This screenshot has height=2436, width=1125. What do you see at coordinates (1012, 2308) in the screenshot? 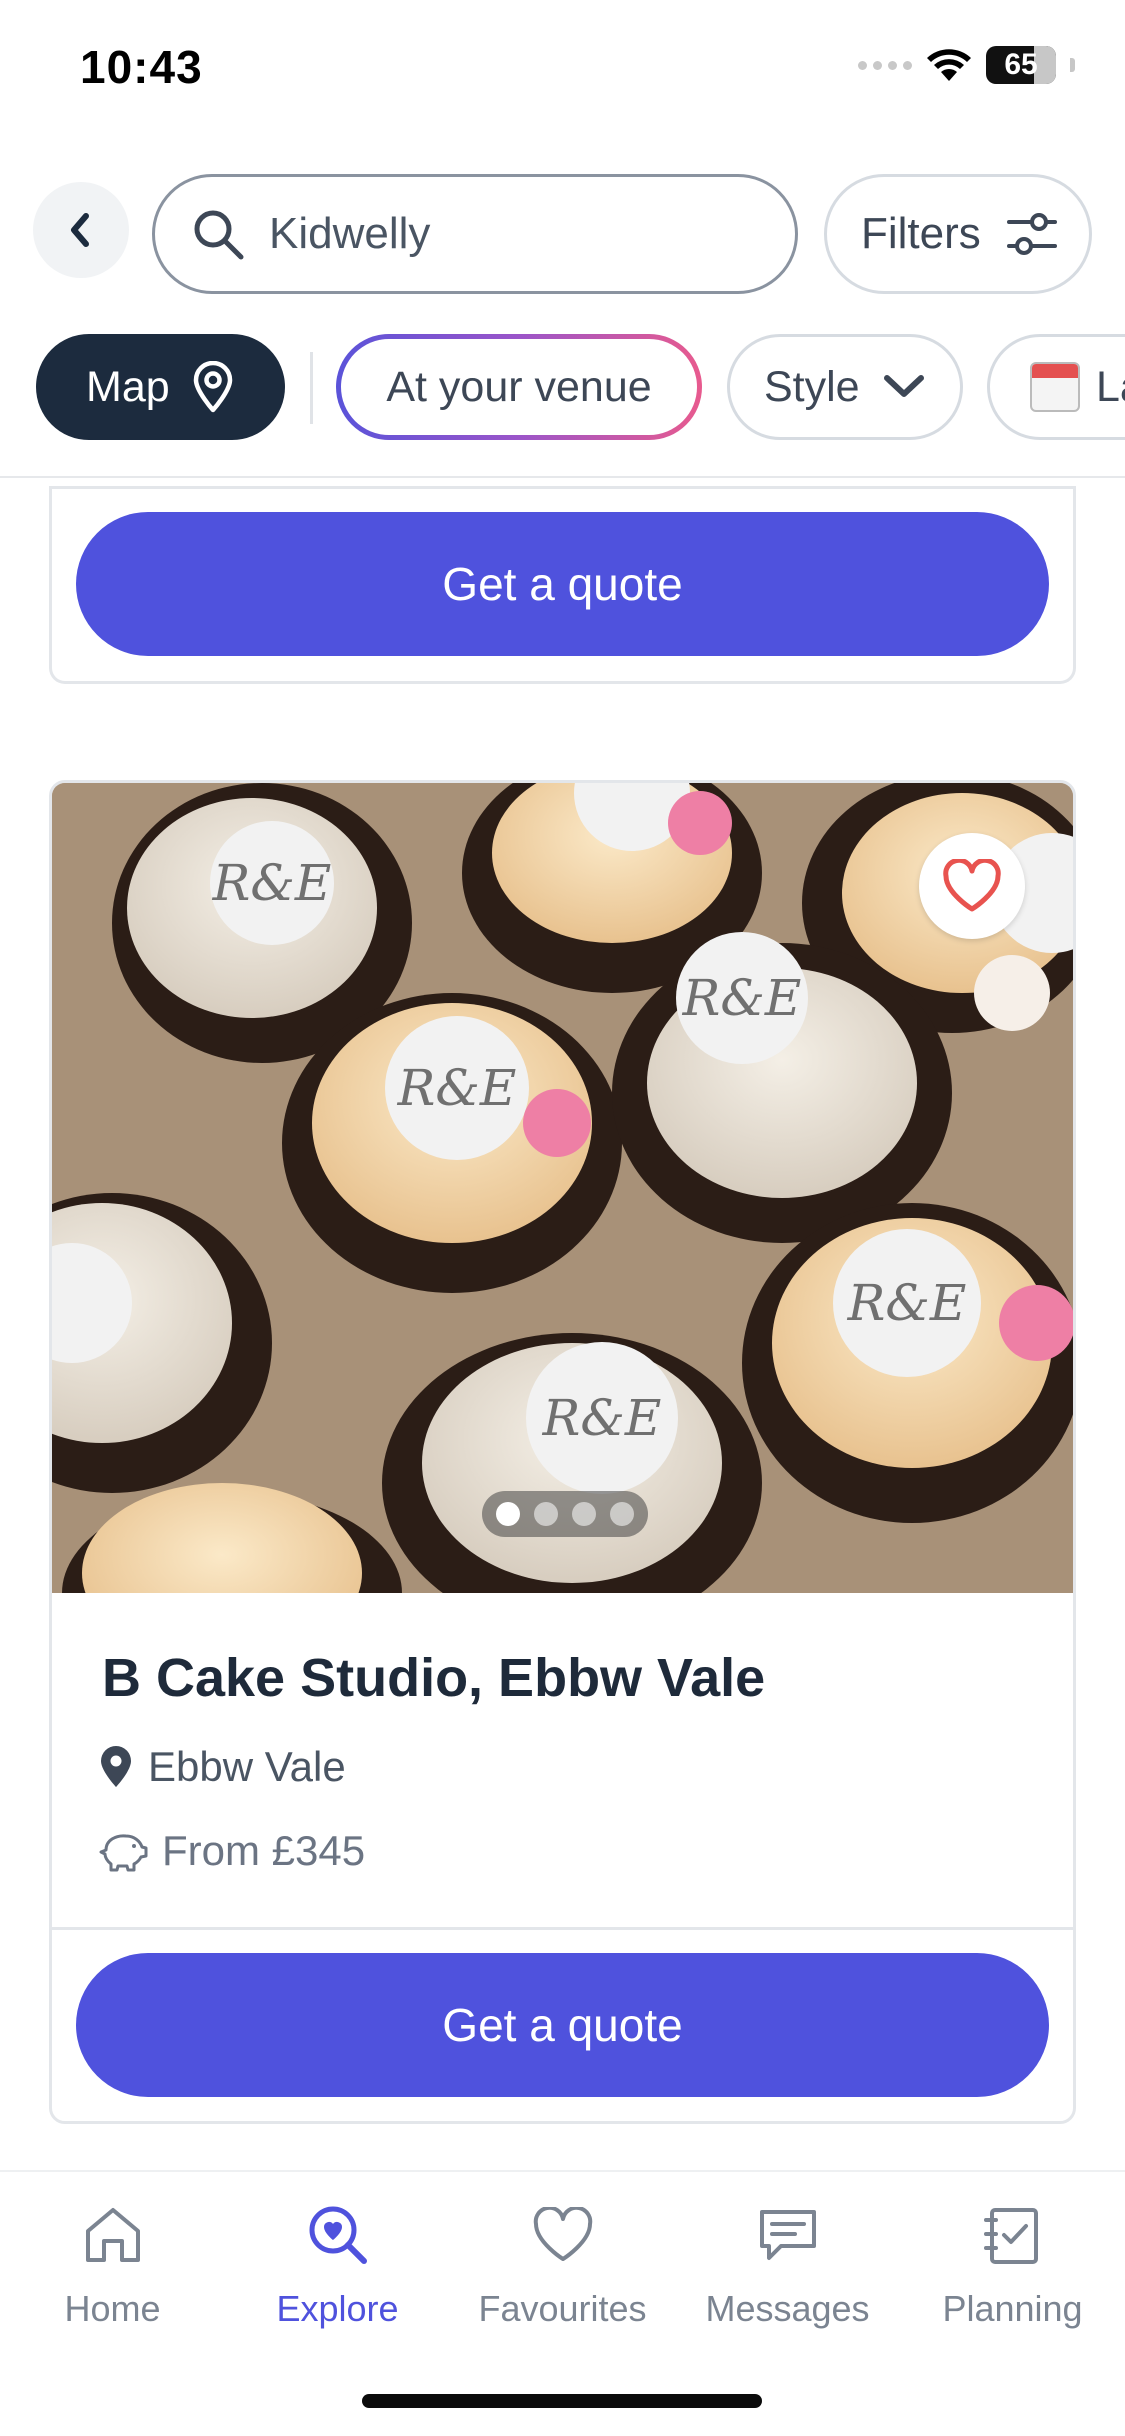
I see `nav-label-planning: Planning` at bounding box center [1012, 2308].